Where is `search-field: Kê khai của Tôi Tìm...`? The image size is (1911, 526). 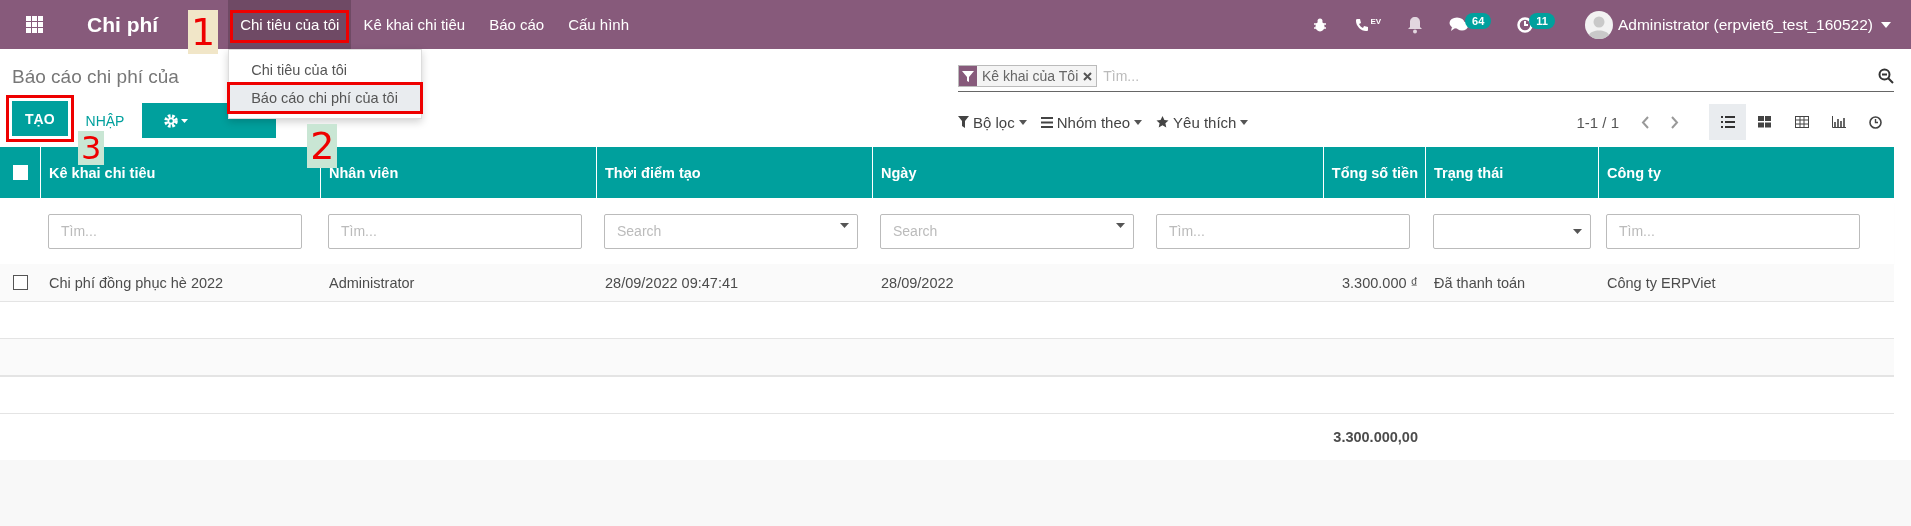 search-field: Kê khai của Tôi Tìm... is located at coordinates (1426, 76).